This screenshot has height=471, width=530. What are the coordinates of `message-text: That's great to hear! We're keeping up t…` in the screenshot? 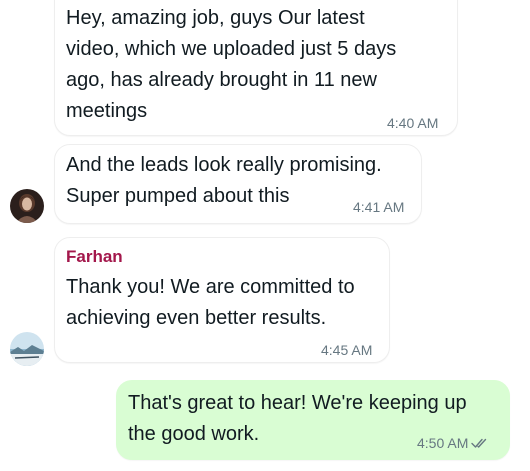 It's located at (297, 418).